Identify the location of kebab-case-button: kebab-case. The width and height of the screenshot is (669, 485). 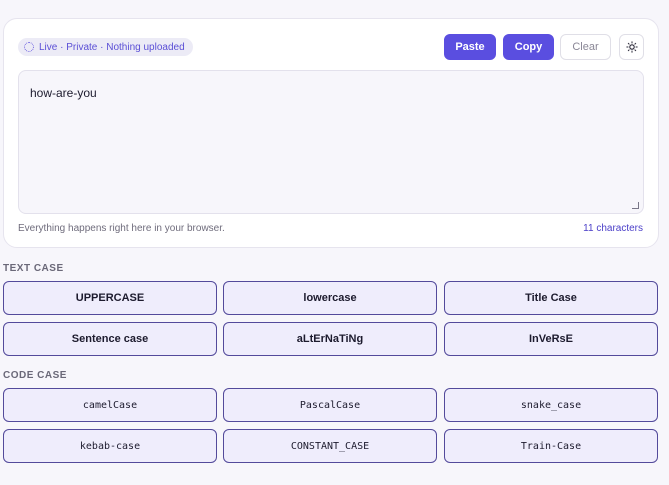
(110, 446).